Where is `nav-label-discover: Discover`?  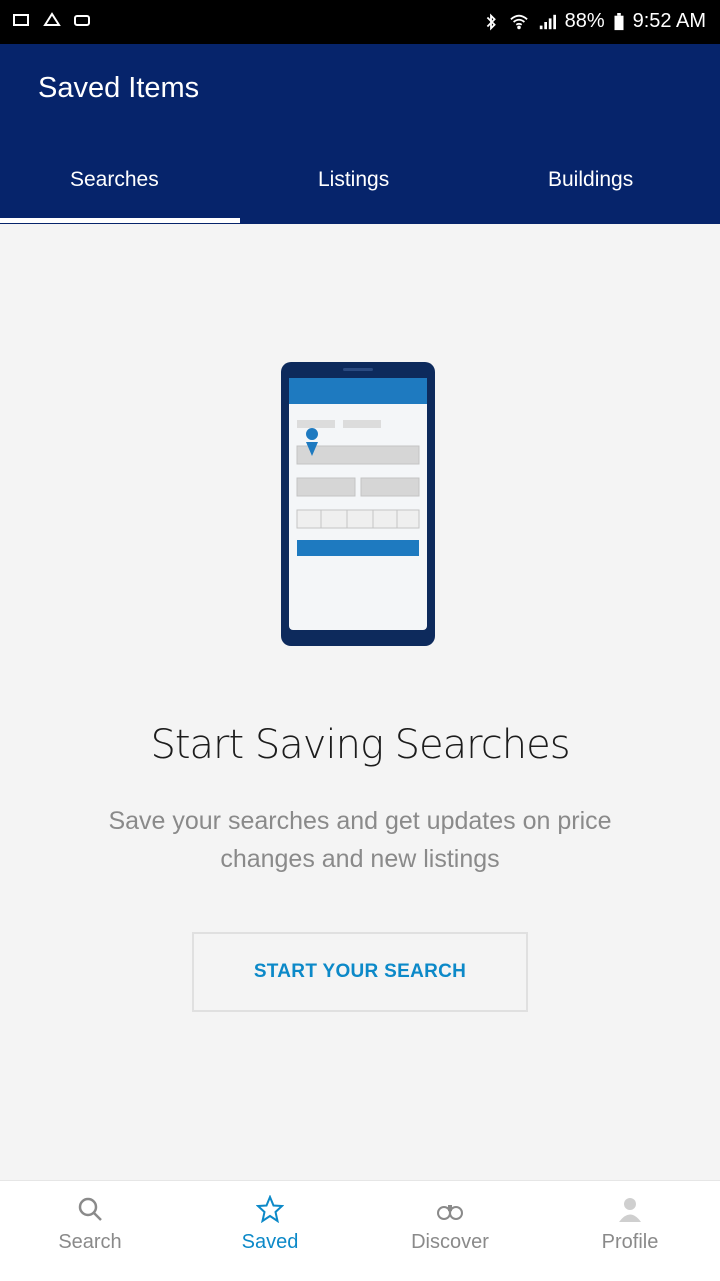
nav-label-discover: Discover is located at coordinates (450, 1242).